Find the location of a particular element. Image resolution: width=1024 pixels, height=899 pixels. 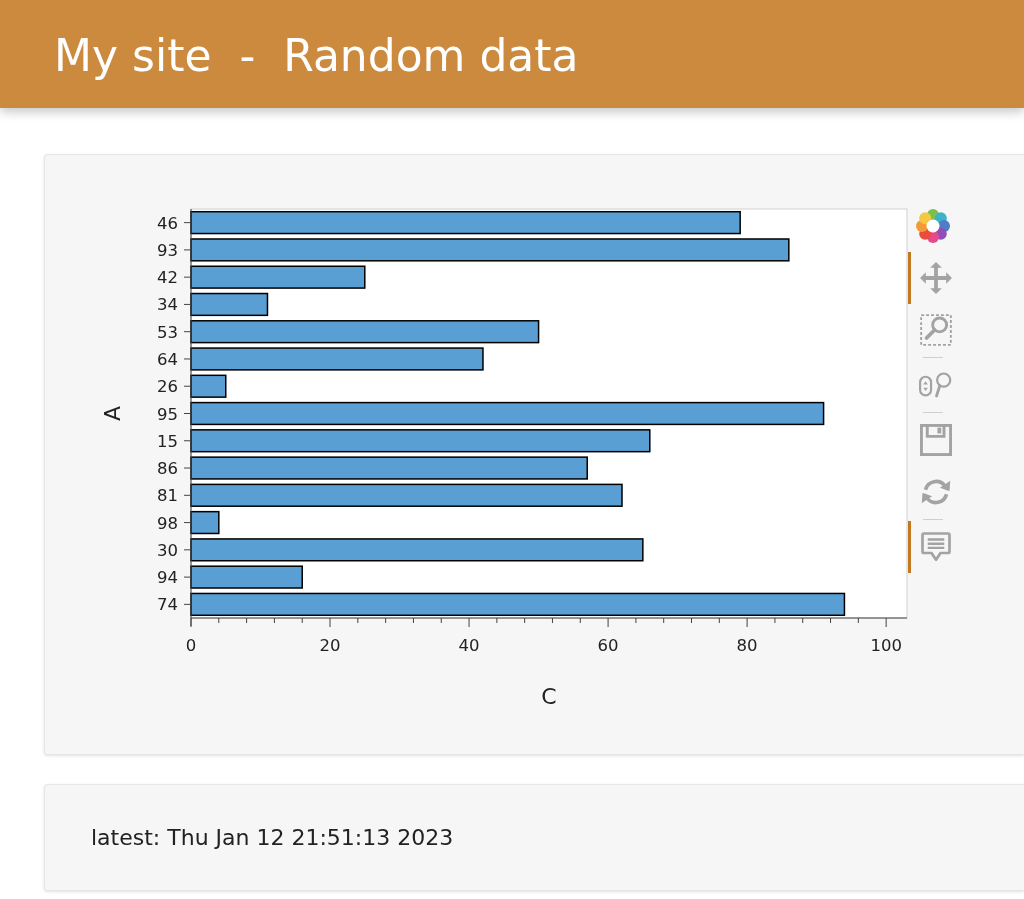

page-title: My site - Random data is located at coordinates (316, 54).